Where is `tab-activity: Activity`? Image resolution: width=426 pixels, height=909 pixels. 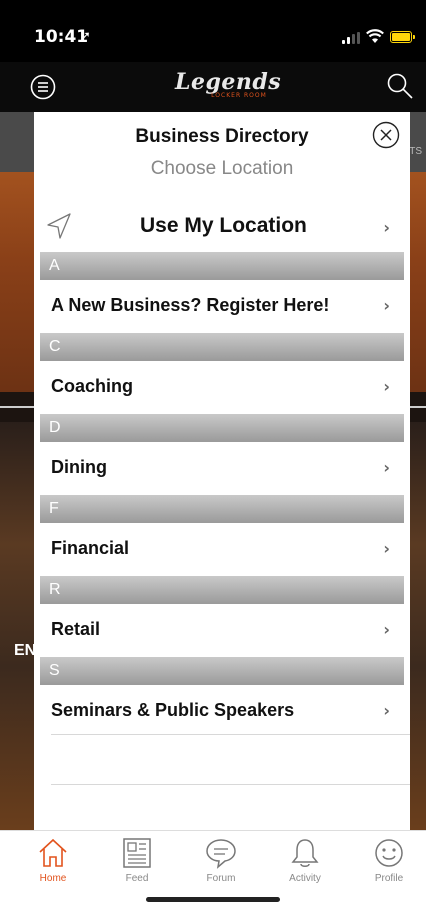 tab-activity: Activity is located at coordinates (305, 865).